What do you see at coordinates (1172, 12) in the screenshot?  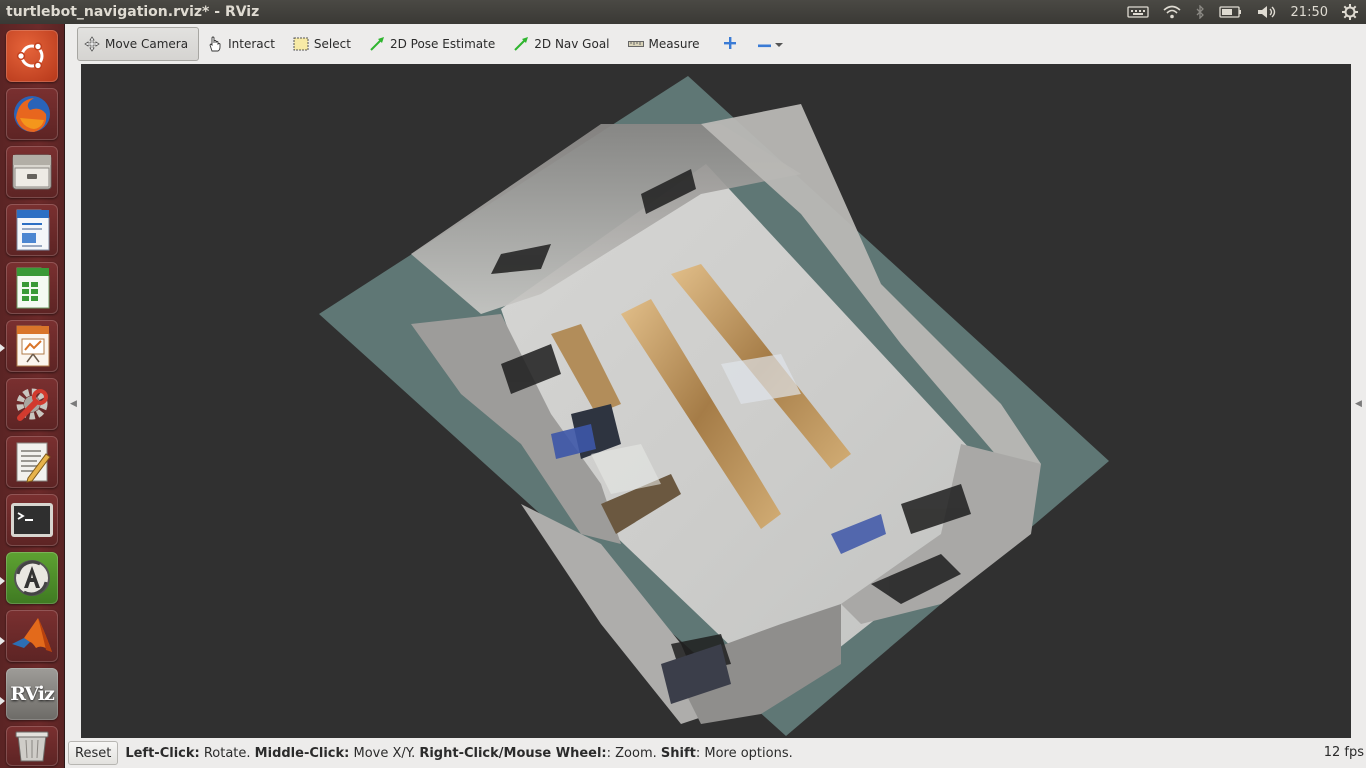 I see `wifi-icon` at bounding box center [1172, 12].